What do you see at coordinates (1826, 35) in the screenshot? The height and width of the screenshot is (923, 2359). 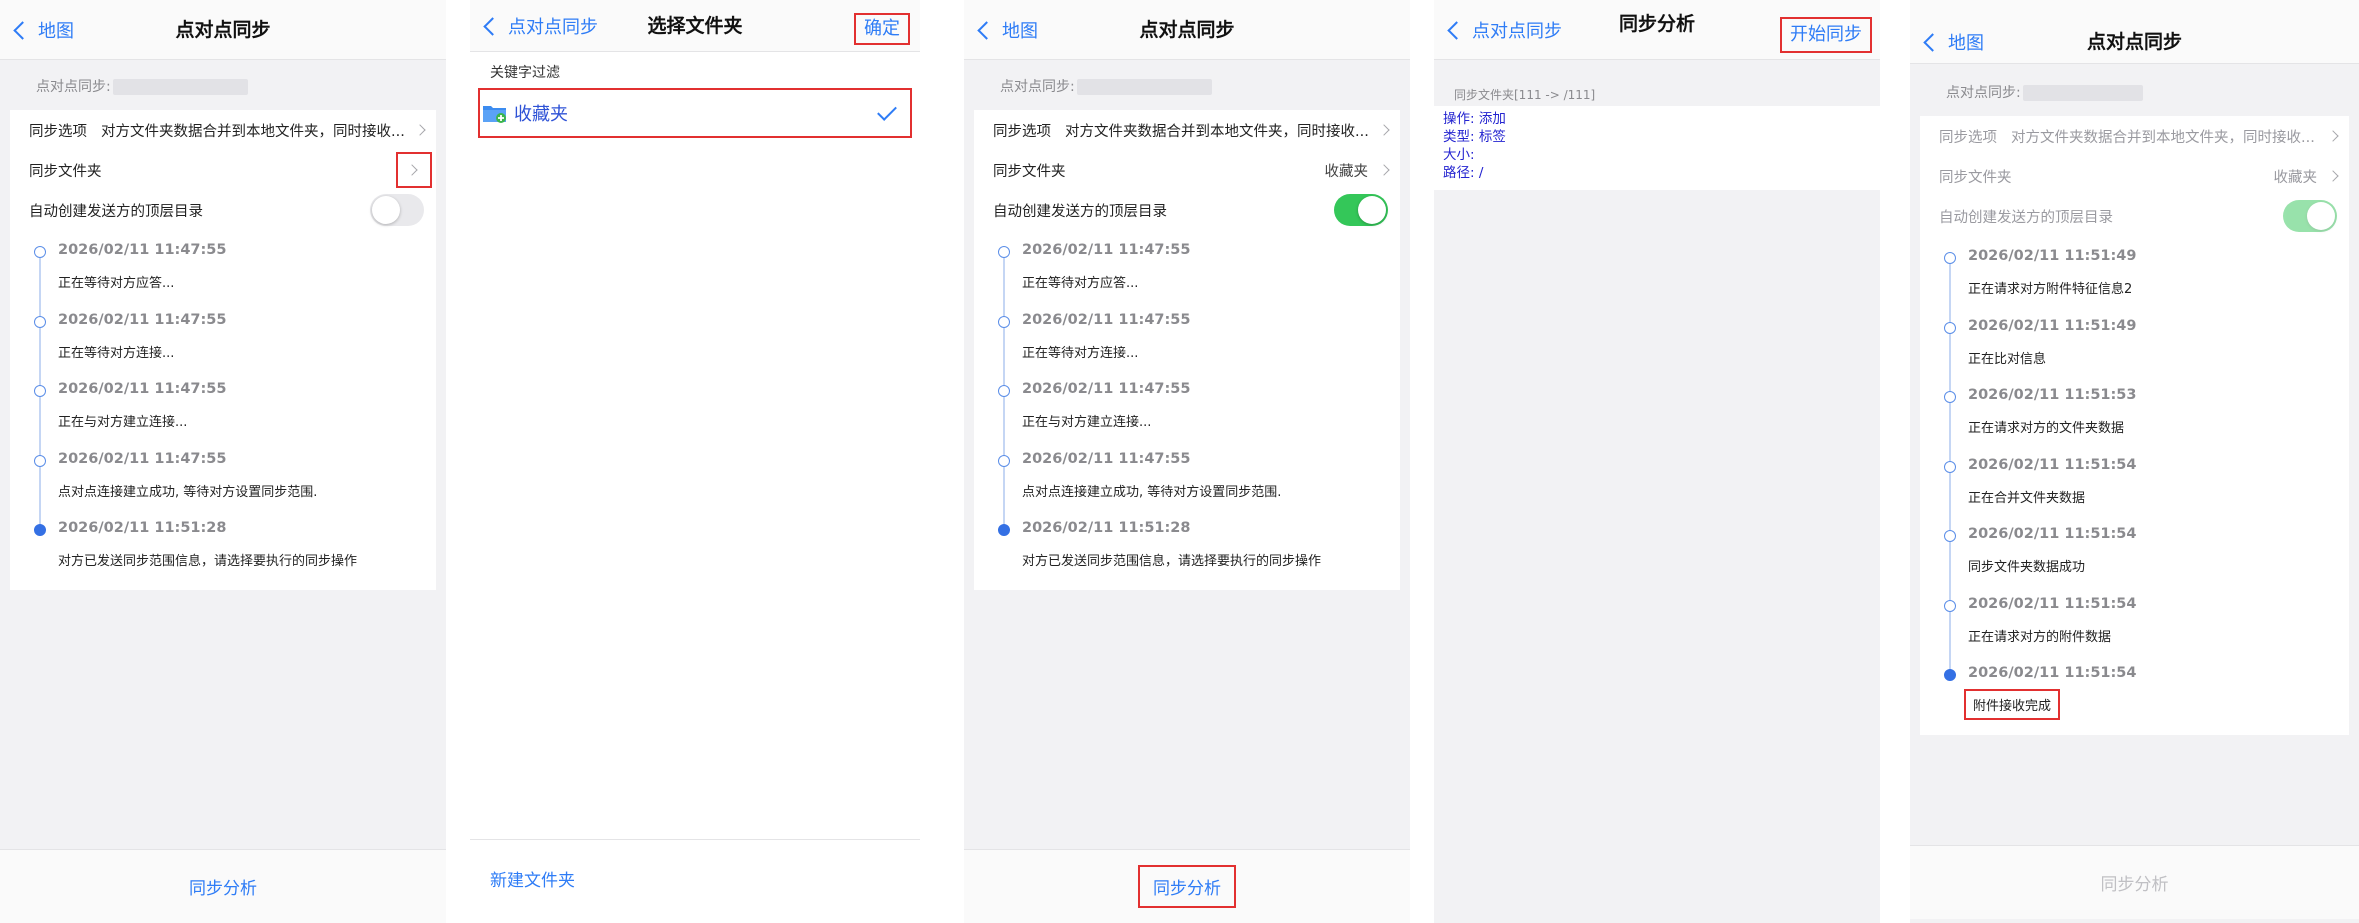 I see `start-sync-button: 开始同步` at bounding box center [1826, 35].